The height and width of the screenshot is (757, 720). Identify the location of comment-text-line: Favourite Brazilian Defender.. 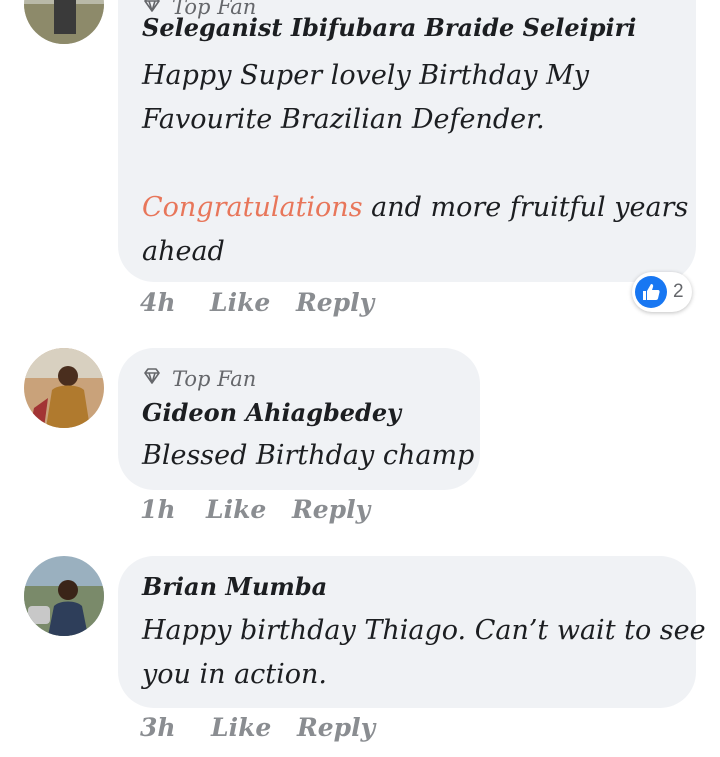
(343, 119).